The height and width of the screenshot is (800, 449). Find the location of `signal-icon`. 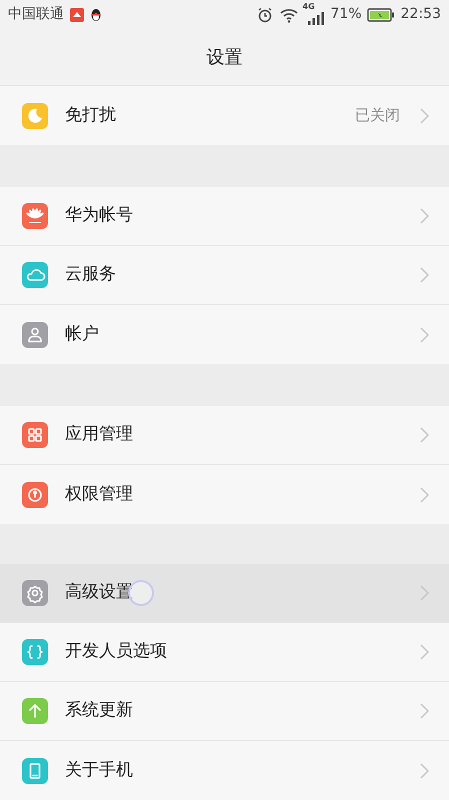

signal-icon is located at coordinates (316, 18).